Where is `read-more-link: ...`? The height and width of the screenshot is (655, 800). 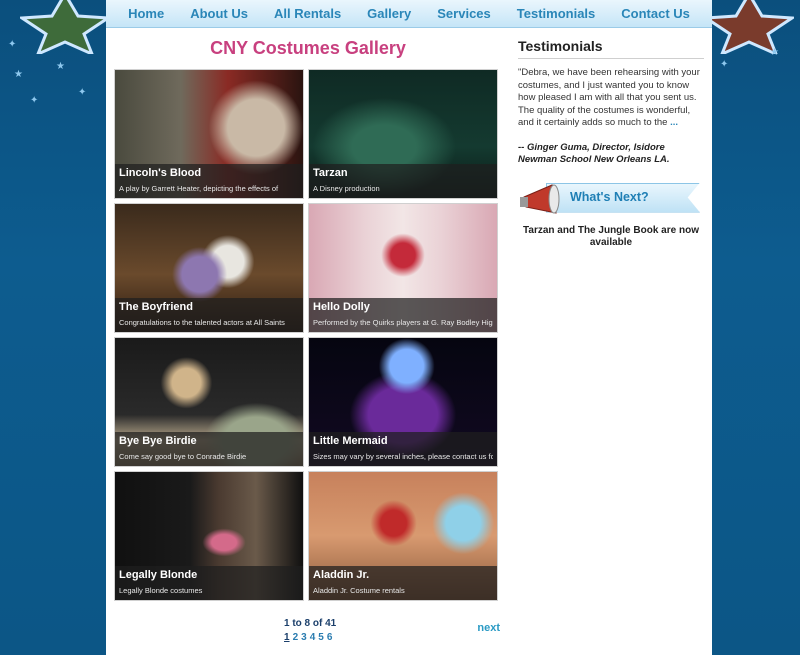 read-more-link: ... is located at coordinates (674, 122).